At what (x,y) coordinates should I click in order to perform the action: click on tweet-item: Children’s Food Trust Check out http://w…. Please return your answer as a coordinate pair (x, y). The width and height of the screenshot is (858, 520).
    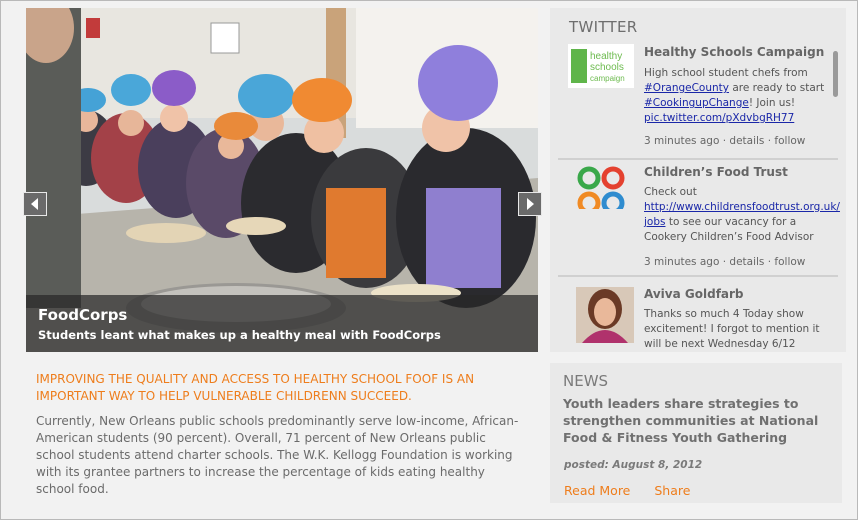
    Looking at the image, I should click on (704, 220).